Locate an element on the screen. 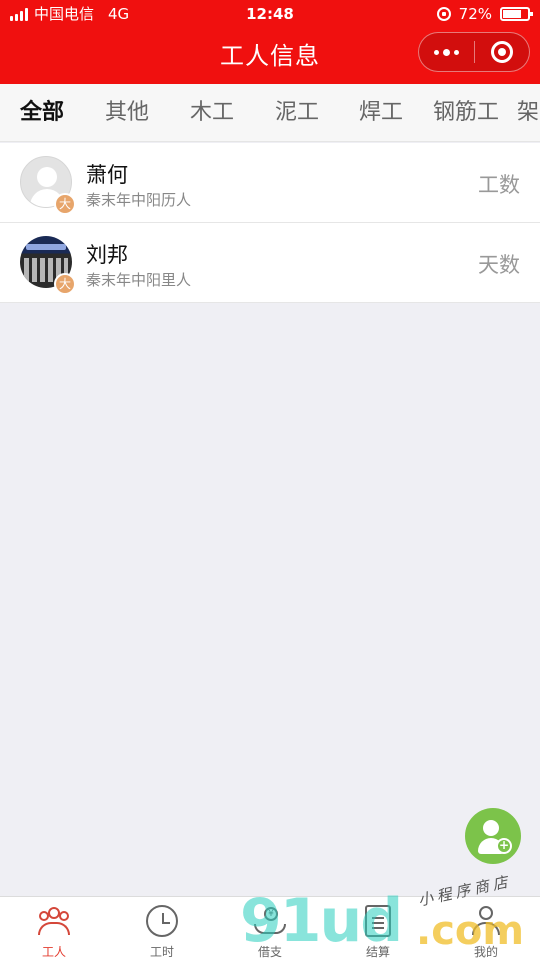 This screenshot has width=540, height=960. default-avatar-head is located at coordinates (47, 177).